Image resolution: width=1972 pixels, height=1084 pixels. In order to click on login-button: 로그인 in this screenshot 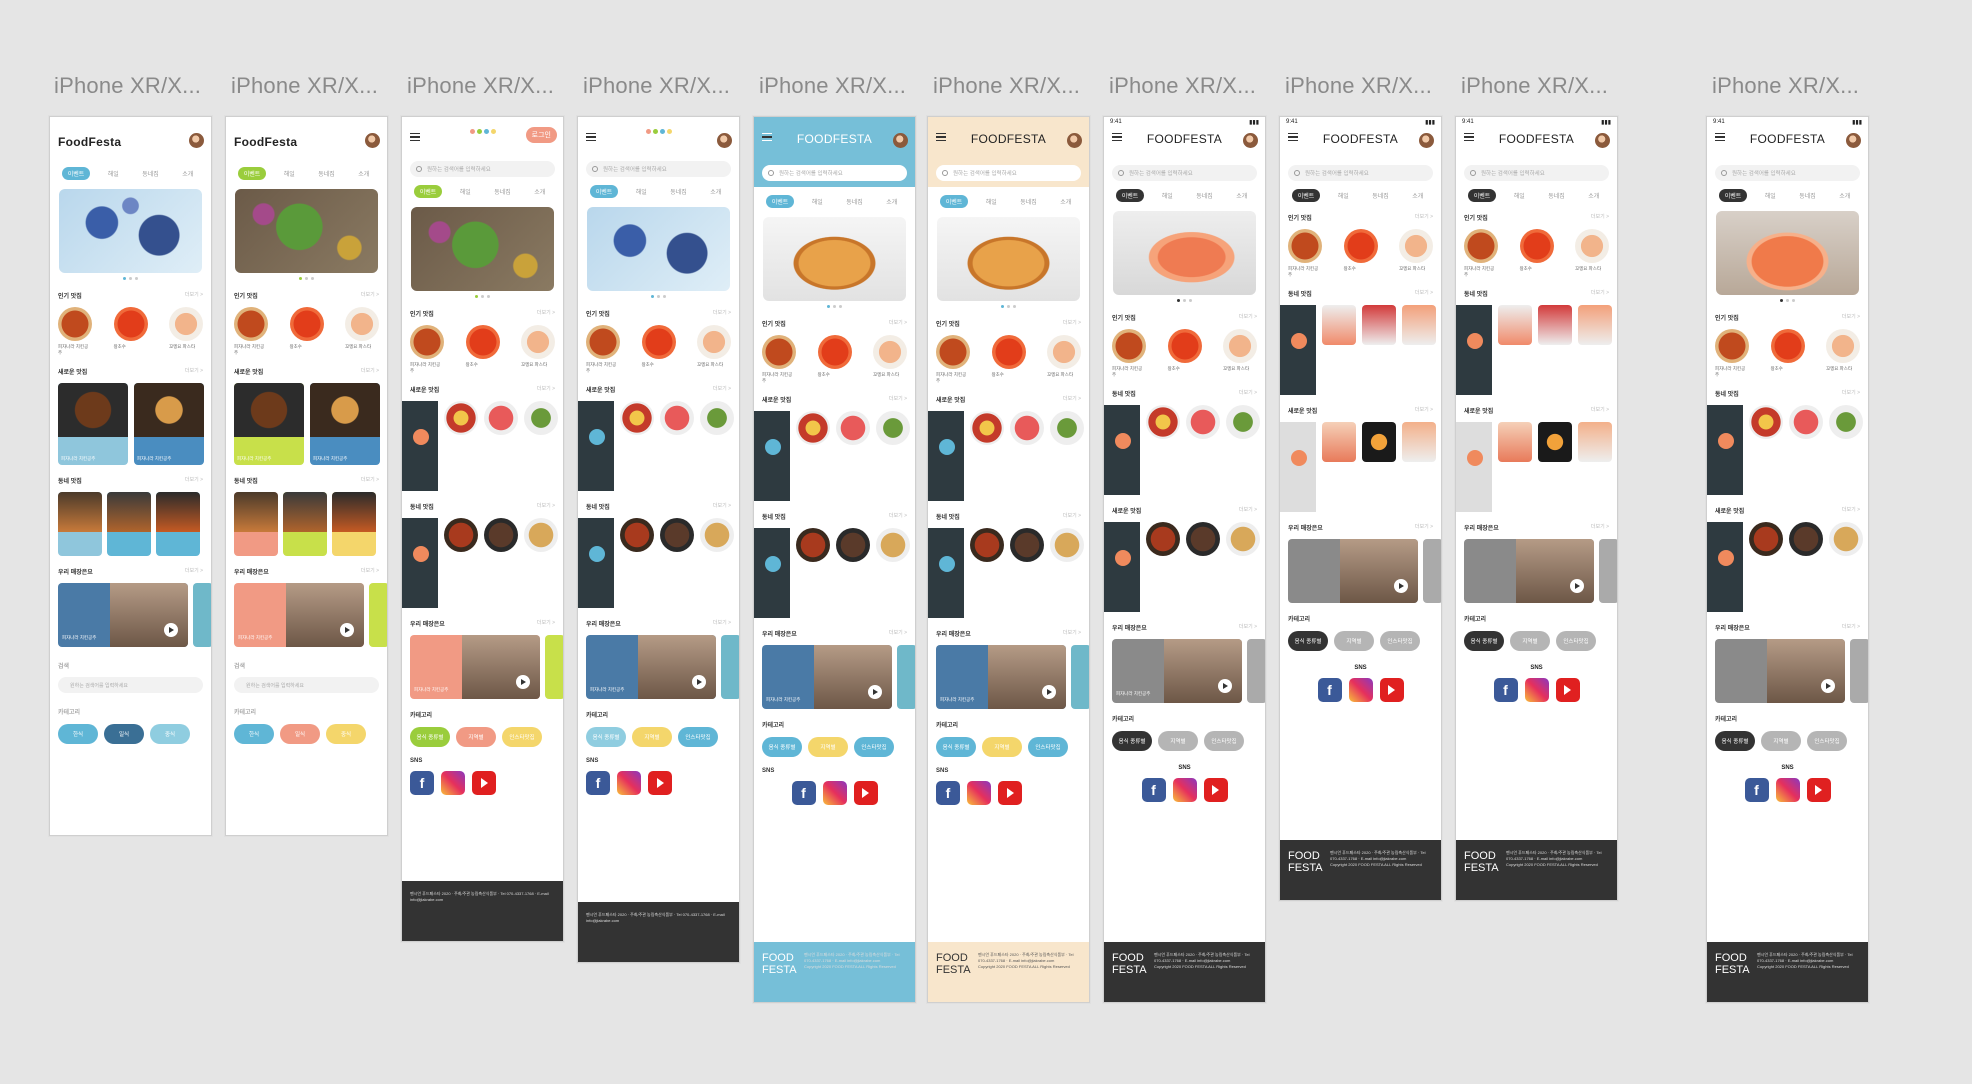, I will do `click(541, 135)`.